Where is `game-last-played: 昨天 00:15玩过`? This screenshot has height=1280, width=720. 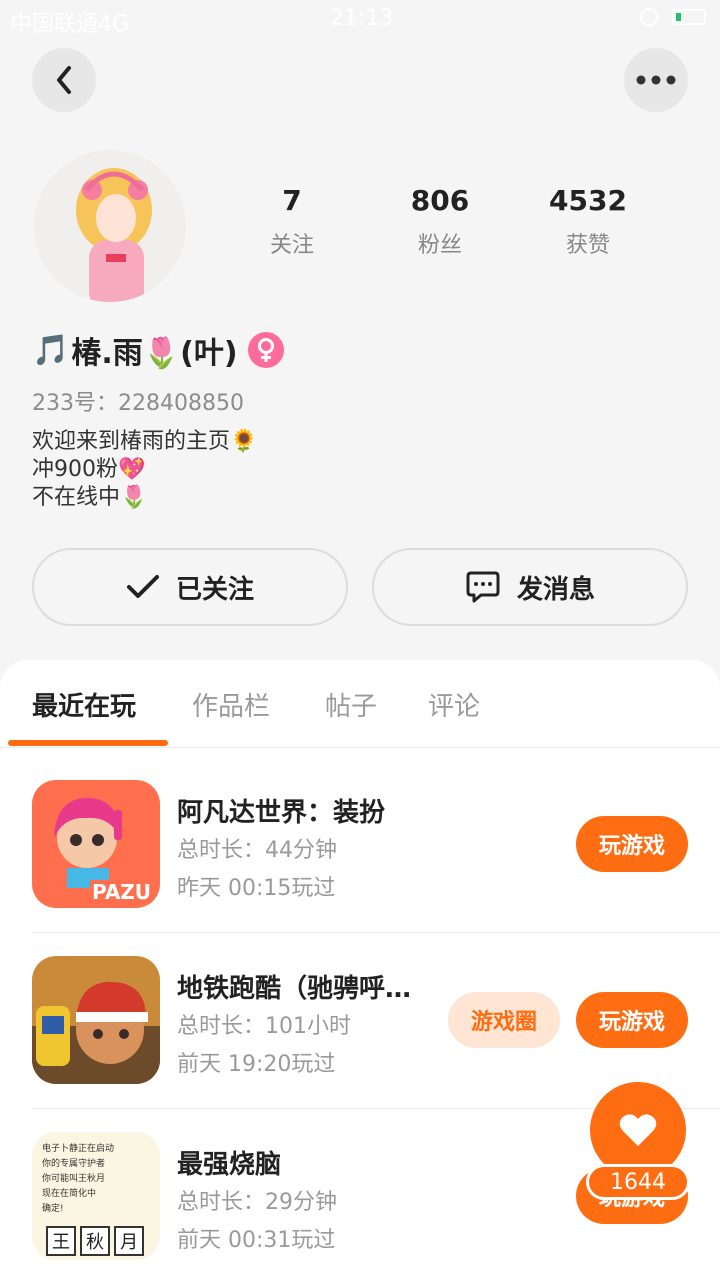 game-last-played: 昨天 00:15玩过 is located at coordinates (256, 888).